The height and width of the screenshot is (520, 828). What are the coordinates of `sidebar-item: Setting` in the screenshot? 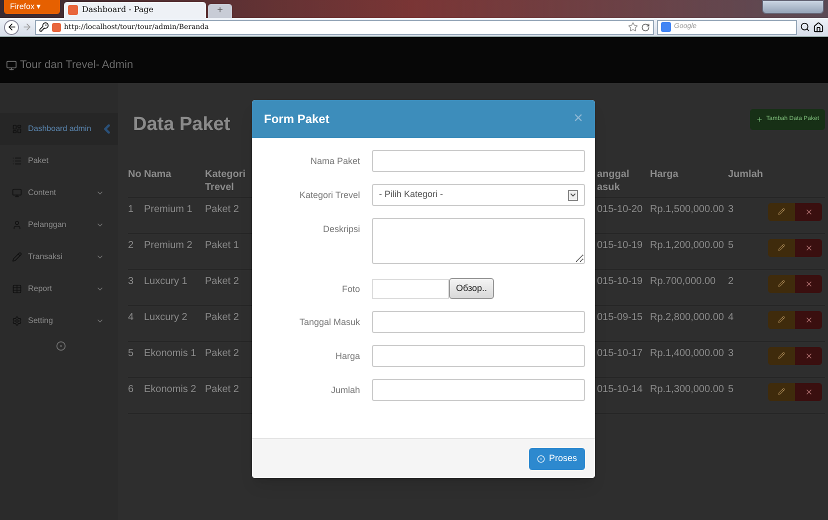 It's located at (59, 321).